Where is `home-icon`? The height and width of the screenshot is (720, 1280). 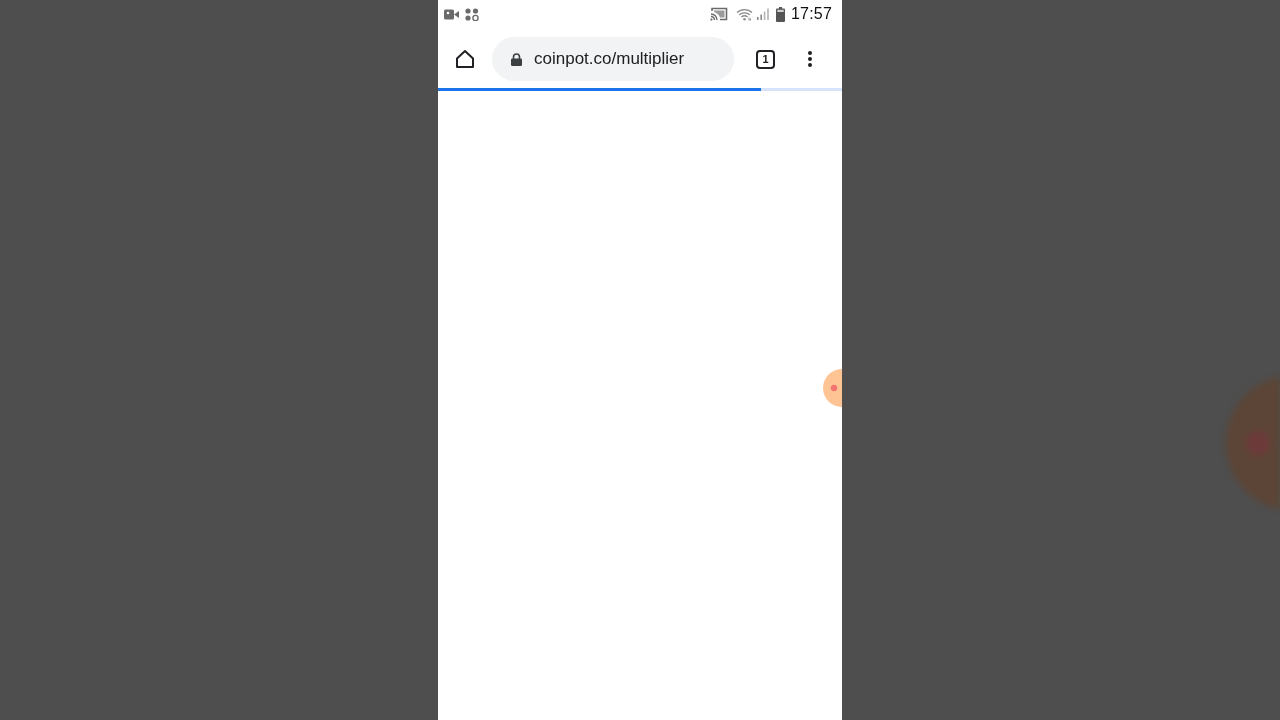
home-icon is located at coordinates (465, 59).